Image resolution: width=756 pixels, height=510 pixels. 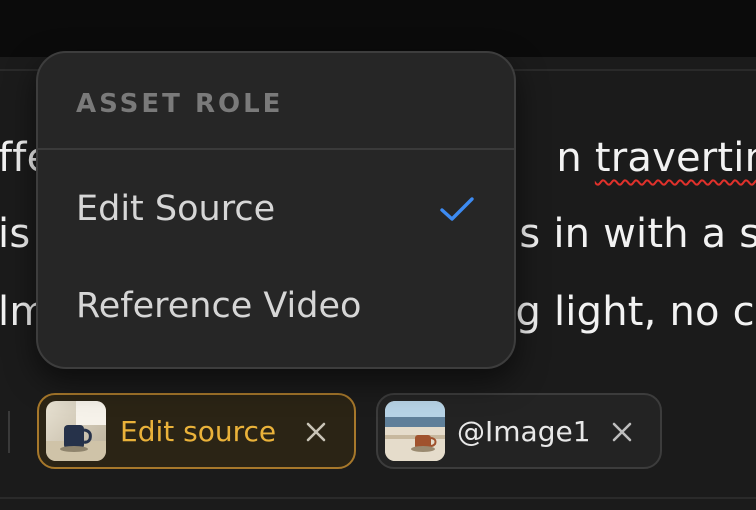 I want to click on menu-item-label: Reference Video, so click(x=219, y=306).